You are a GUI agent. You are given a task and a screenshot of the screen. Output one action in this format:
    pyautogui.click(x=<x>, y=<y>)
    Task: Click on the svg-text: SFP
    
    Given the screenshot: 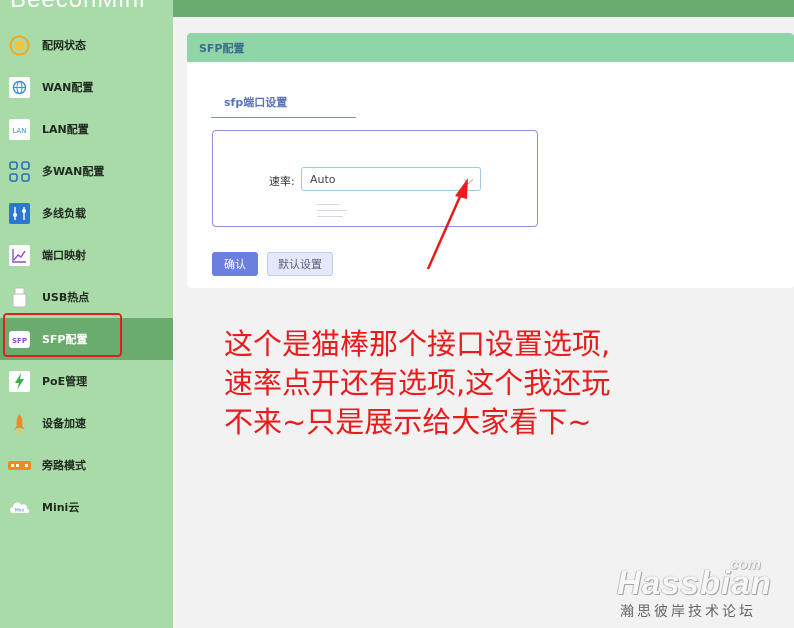 What is the action you would take?
    pyautogui.click(x=19, y=341)
    